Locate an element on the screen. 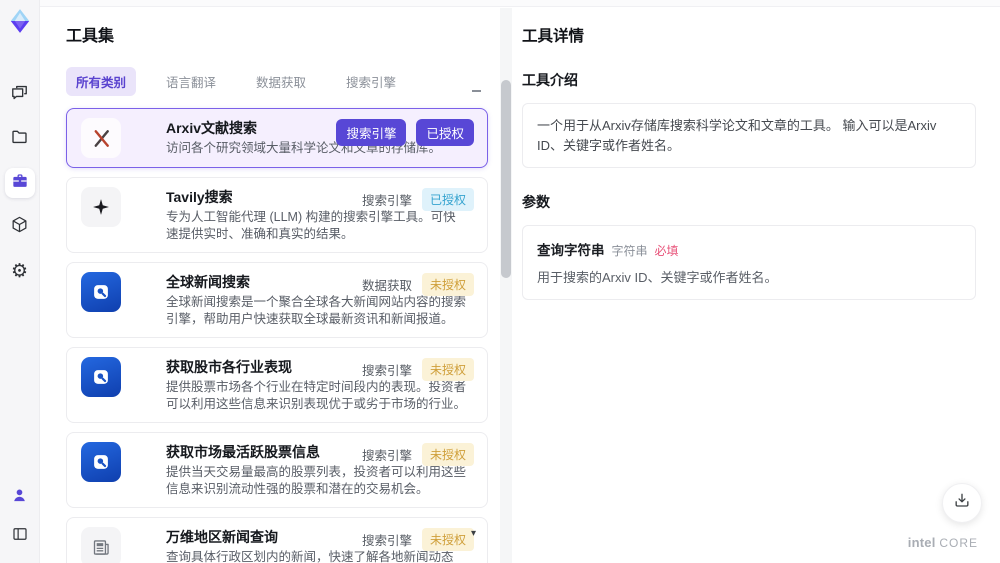 This screenshot has width=1000, height=563. category-label: 数据获取 is located at coordinates (386, 286).